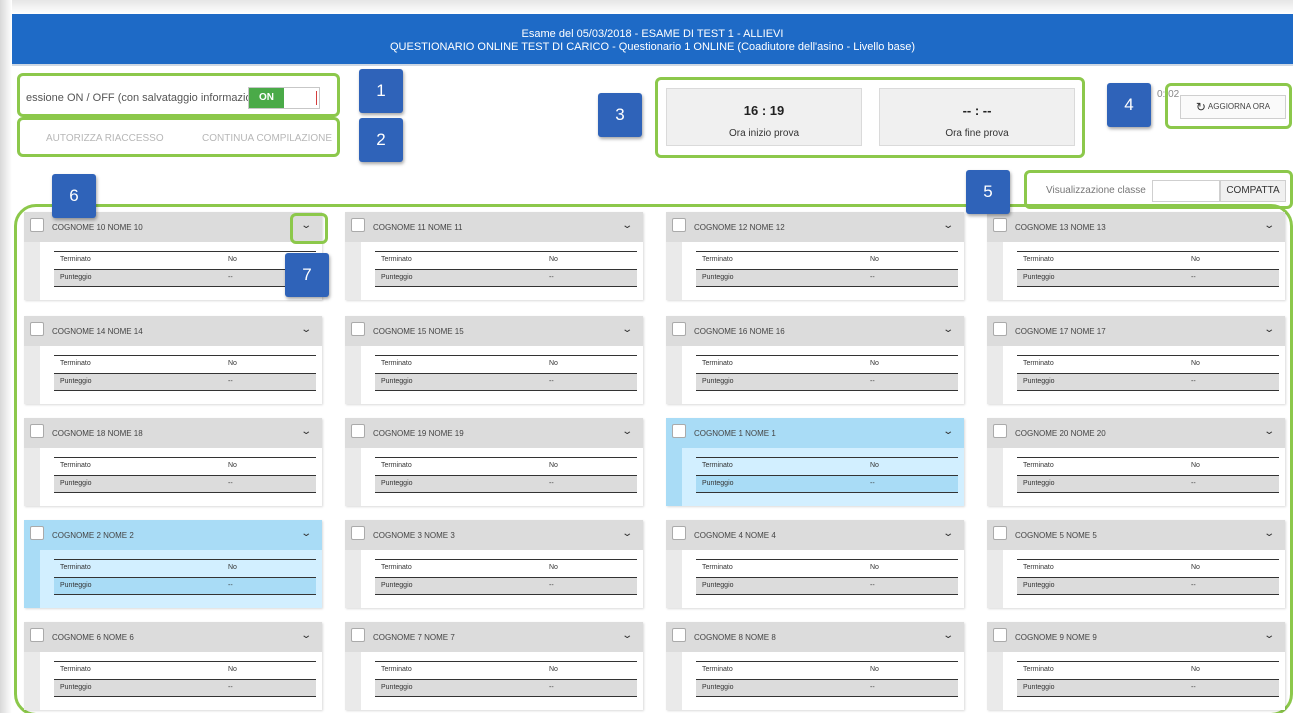 Image resolution: width=1293 pixels, height=713 pixels. I want to click on student-card-header: COGNOME 13 NOME 13 ⌄, so click(1136, 227).